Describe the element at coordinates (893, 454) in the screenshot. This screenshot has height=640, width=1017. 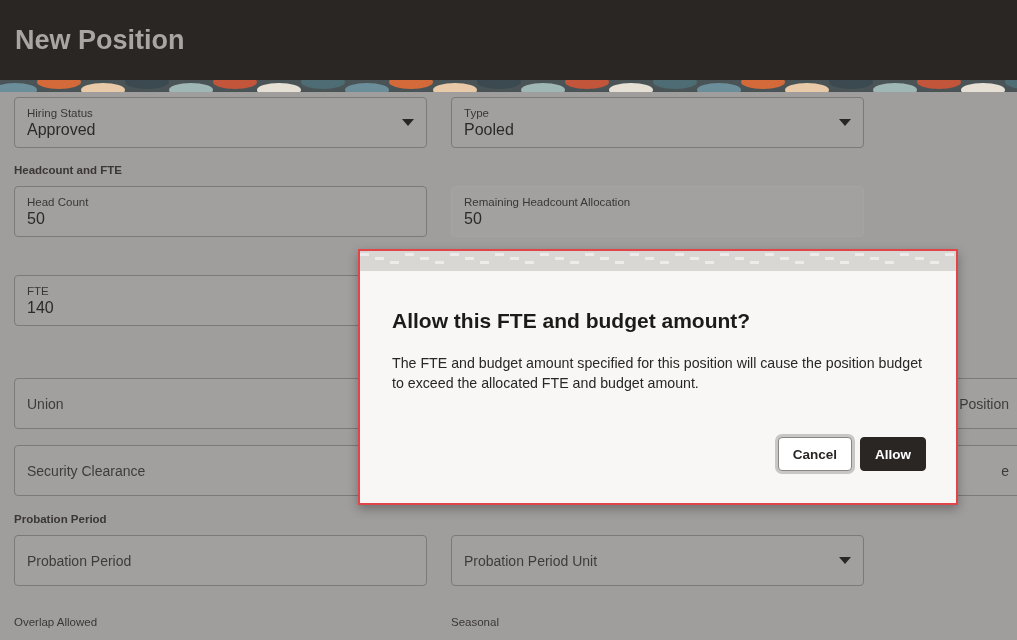
I see `allow-button: Allow` at that location.